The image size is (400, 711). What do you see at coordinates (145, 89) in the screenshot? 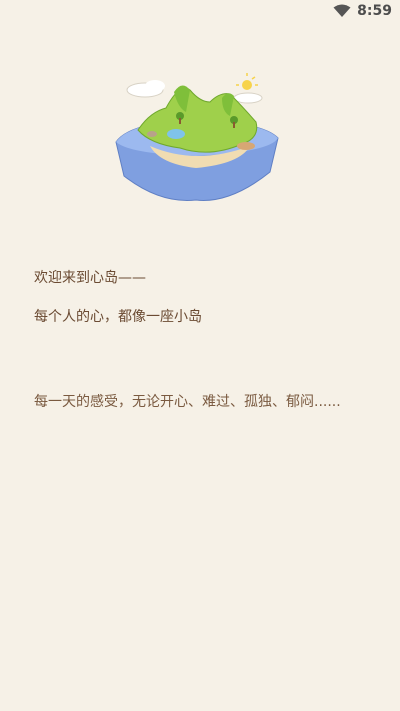
I see `cloud-icon` at bounding box center [145, 89].